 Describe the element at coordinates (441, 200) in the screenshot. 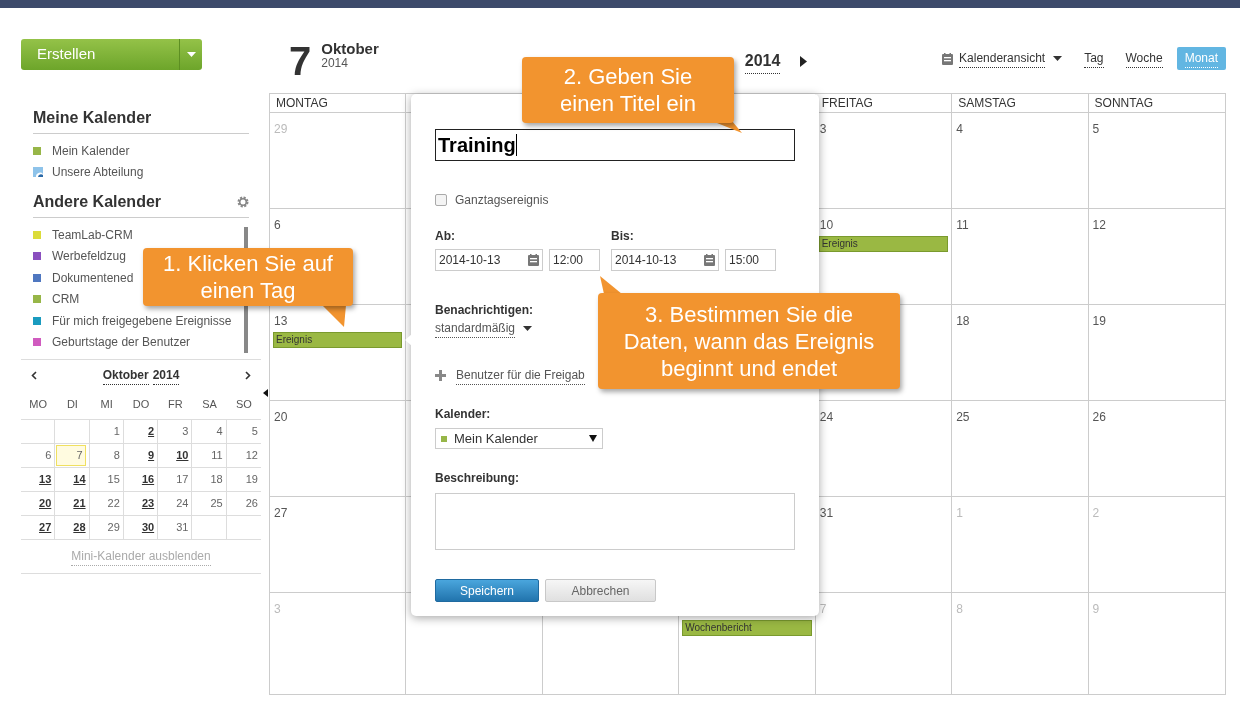

I see `checkbox` at that location.